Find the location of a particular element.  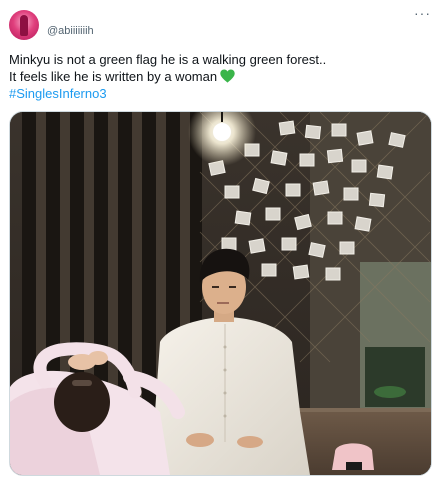

user-handle: @abiiiiiiih is located at coordinates (70, 31).